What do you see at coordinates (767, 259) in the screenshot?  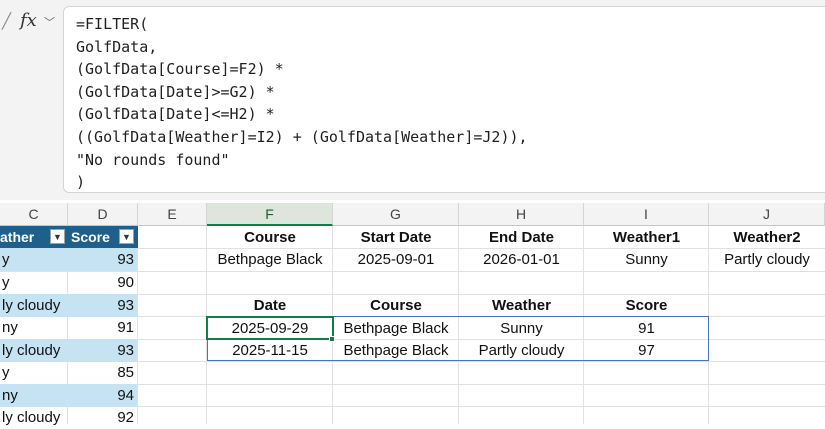 I see `criteria-value-weather2: Partly cloudy` at bounding box center [767, 259].